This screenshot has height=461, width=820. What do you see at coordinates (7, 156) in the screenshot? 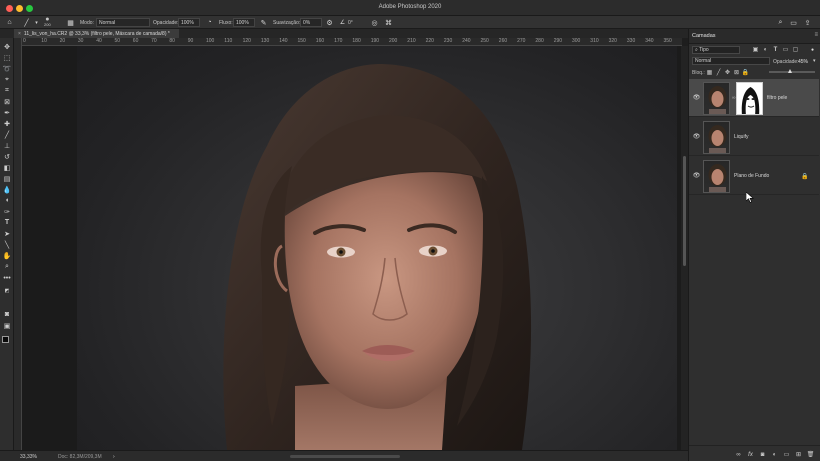
I see `history-brush-tool-icon: ↺` at bounding box center [7, 156].